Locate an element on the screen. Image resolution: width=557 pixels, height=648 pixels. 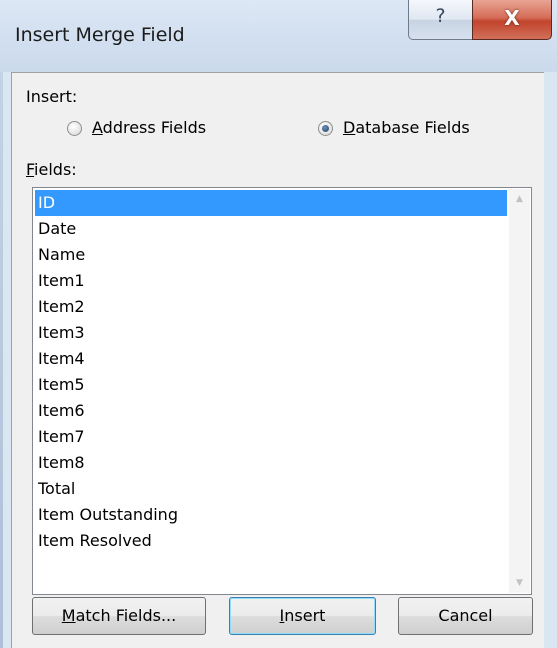
list-item-item8: Item8 is located at coordinates (271, 463).